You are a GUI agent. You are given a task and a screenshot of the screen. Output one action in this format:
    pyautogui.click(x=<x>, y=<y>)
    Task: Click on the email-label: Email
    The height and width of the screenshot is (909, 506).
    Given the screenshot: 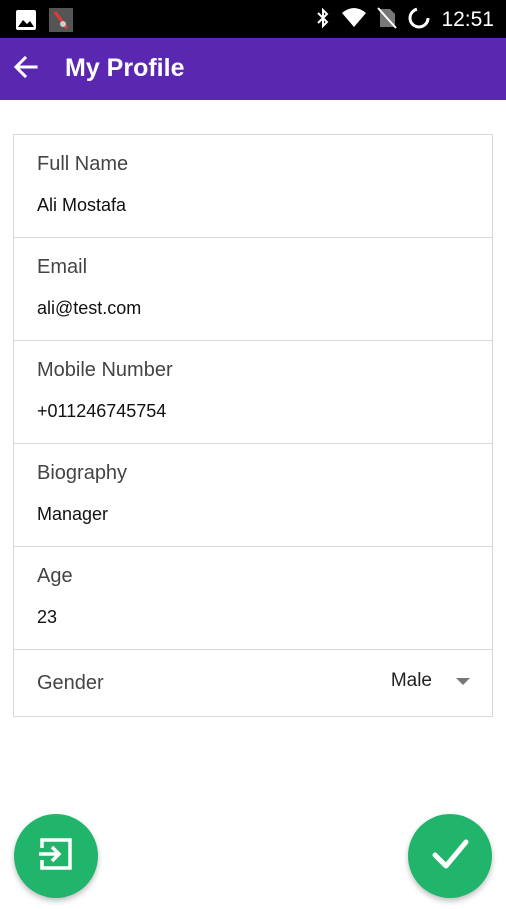 What is the action you would take?
    pyautogui.click(x=62, y=267)
    